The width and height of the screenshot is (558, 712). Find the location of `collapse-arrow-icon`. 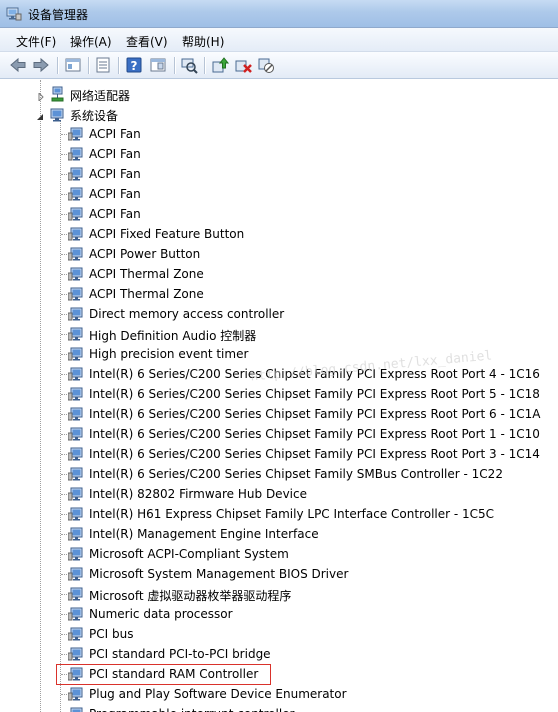

collapse-arrow-icon is located at coordinates (40, 115).